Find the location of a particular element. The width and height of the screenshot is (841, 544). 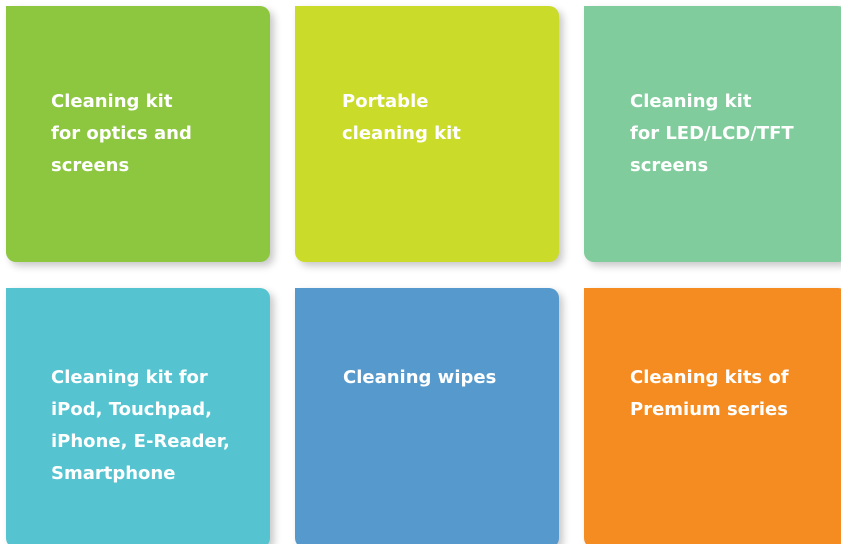

tile-premium-series-kits: Cleaning kits of Premium series is located at coordinates (712, 416).